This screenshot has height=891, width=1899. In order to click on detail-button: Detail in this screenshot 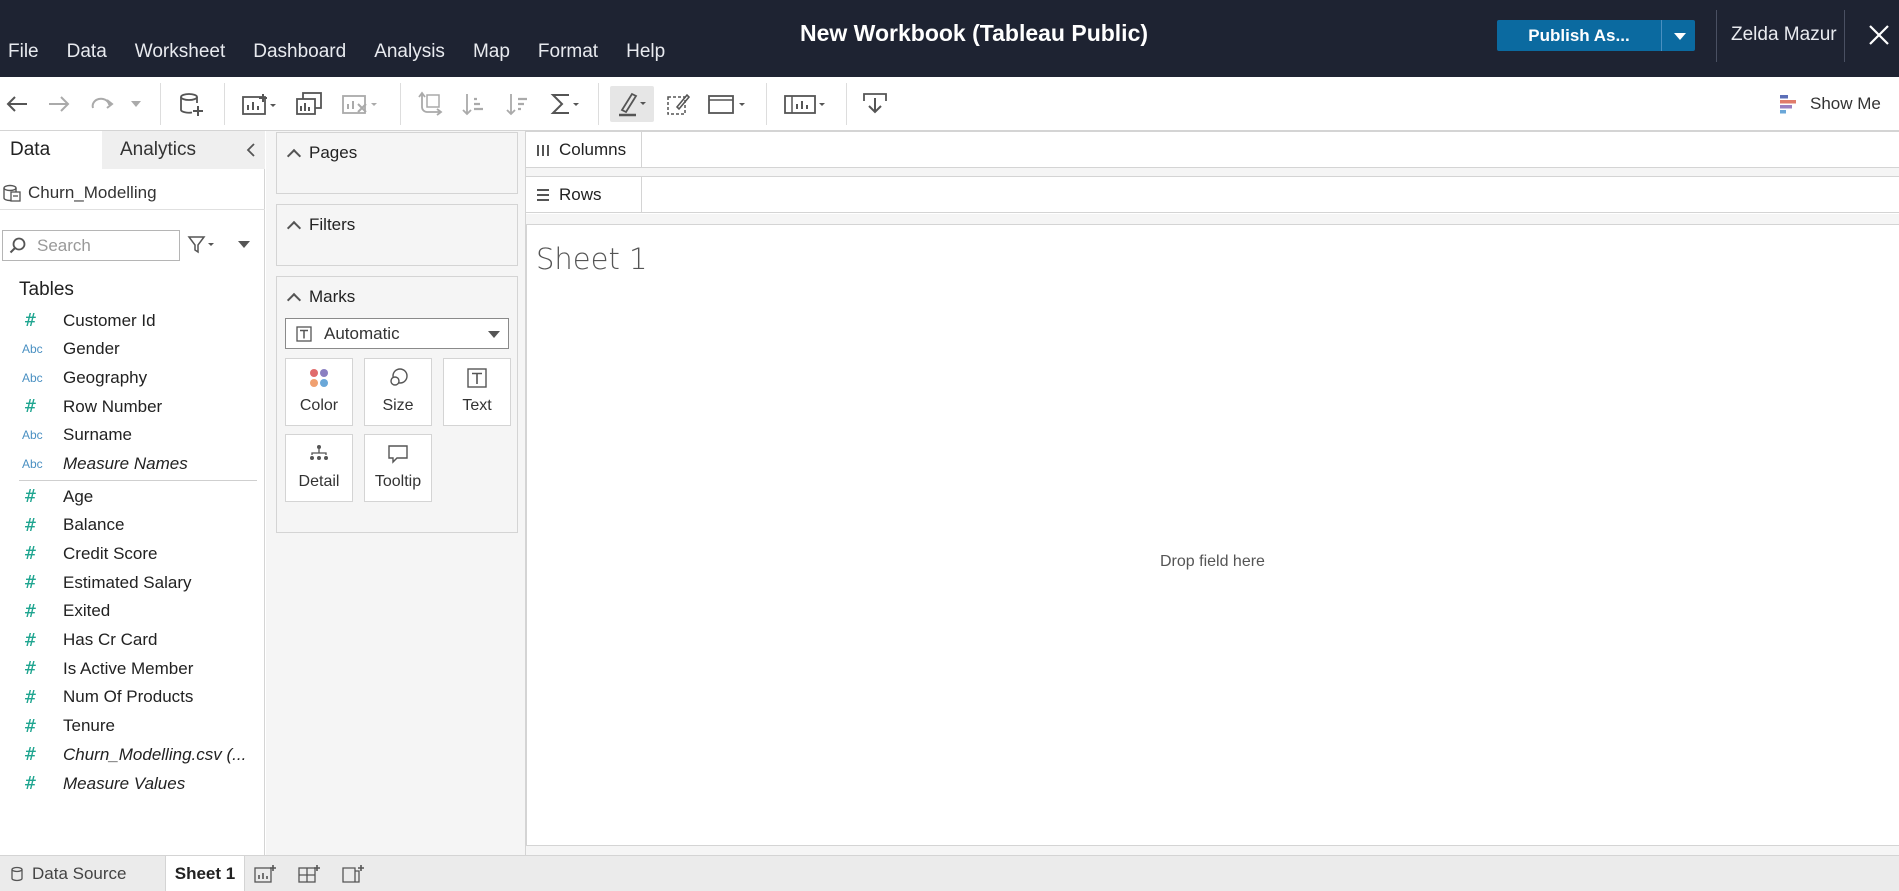, I will do `click(319, 468)`.